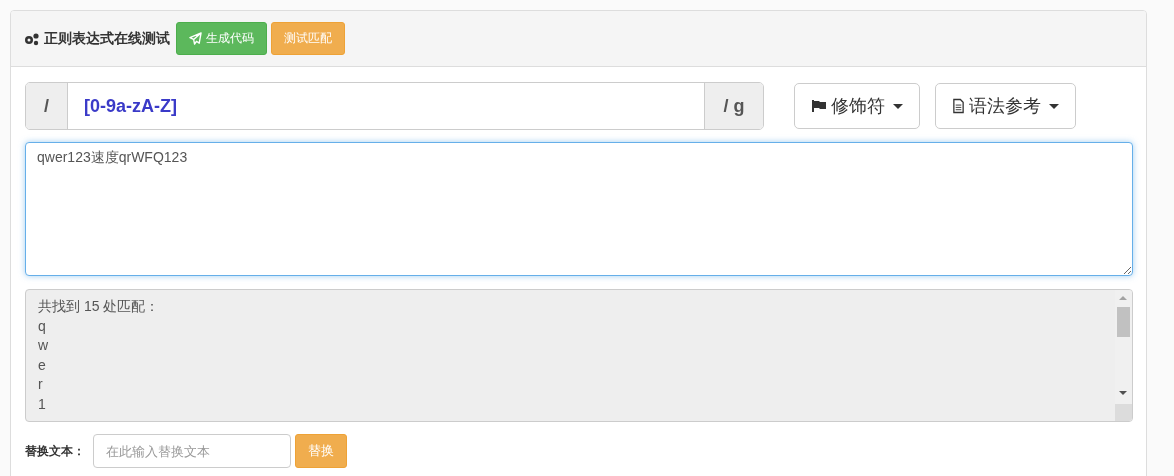 Image resolution: width=1174 pixels, height=476 pixels. Describe the element at coordinates (958, 106) in the screenshot. I see `document-icon` at that location.